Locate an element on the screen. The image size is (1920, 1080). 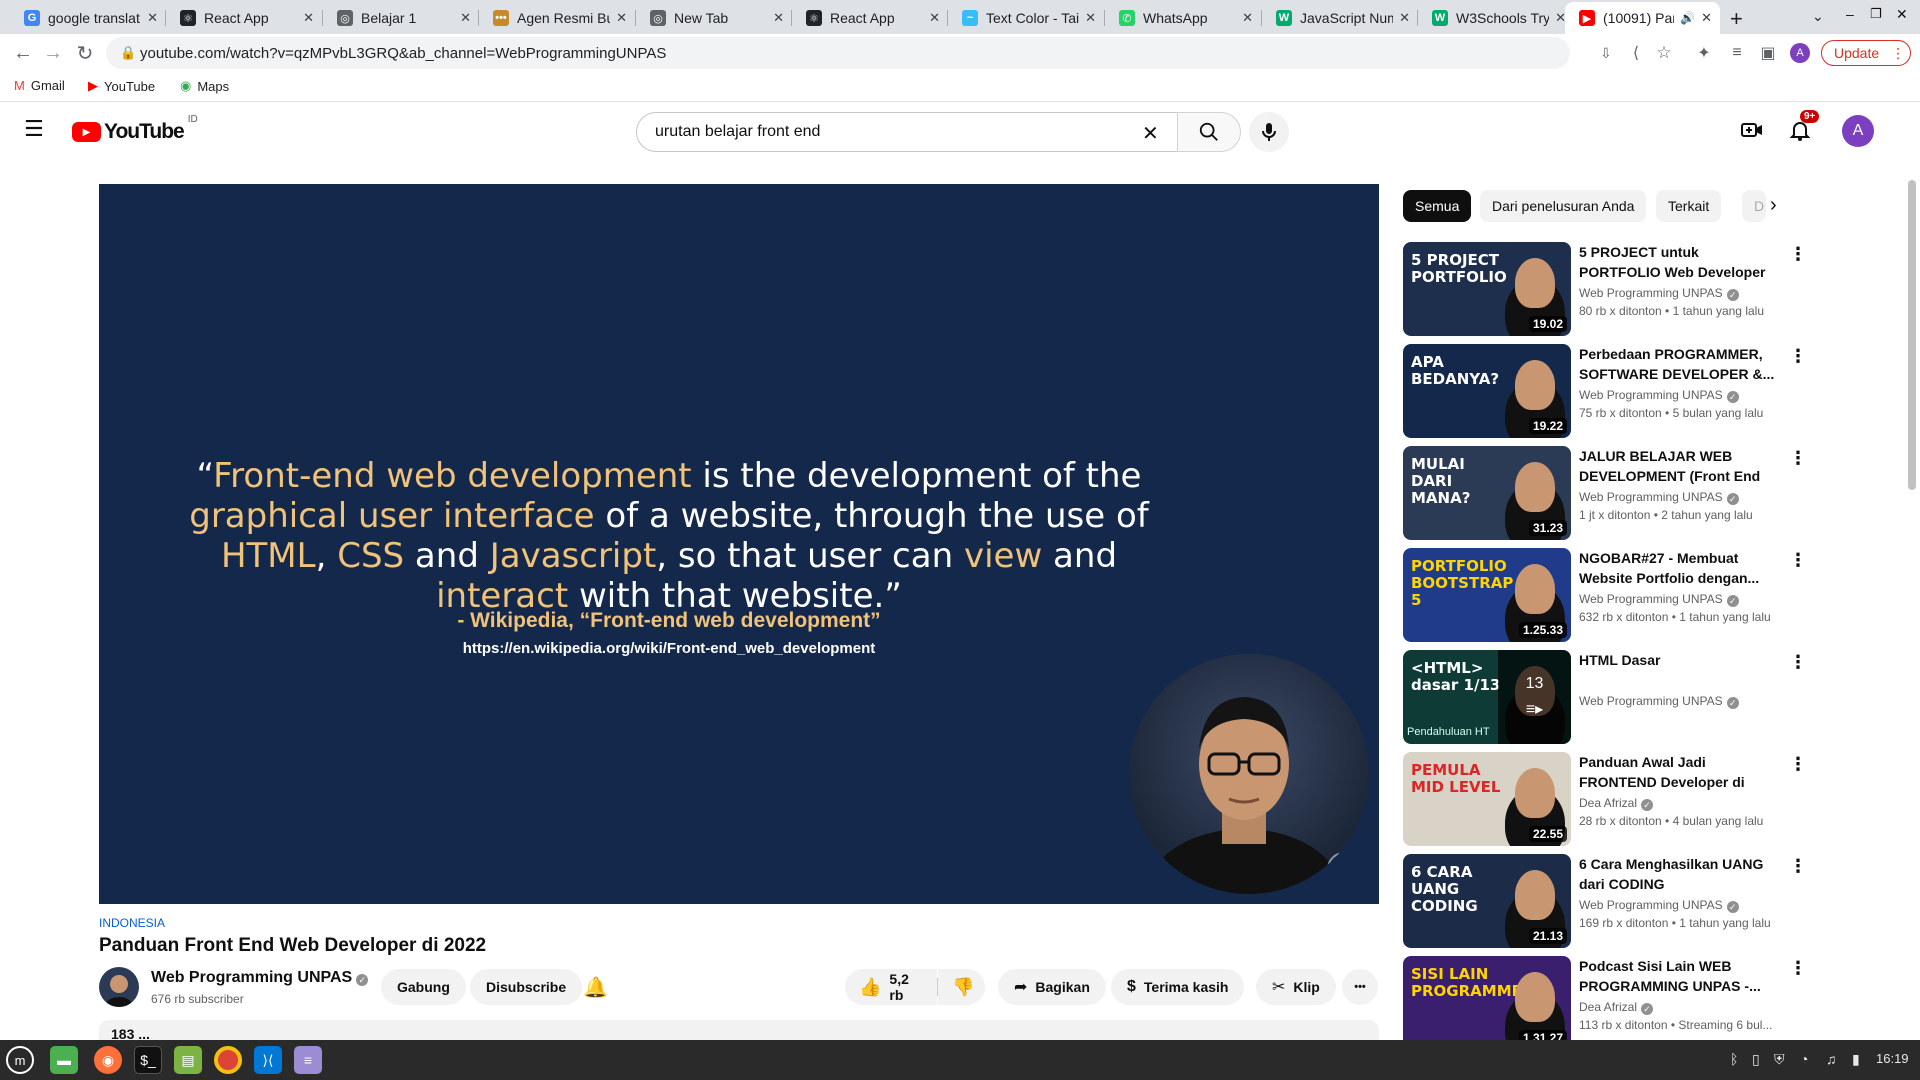
clear-search-icon: ✕ is located at coordinates (1150, 133).